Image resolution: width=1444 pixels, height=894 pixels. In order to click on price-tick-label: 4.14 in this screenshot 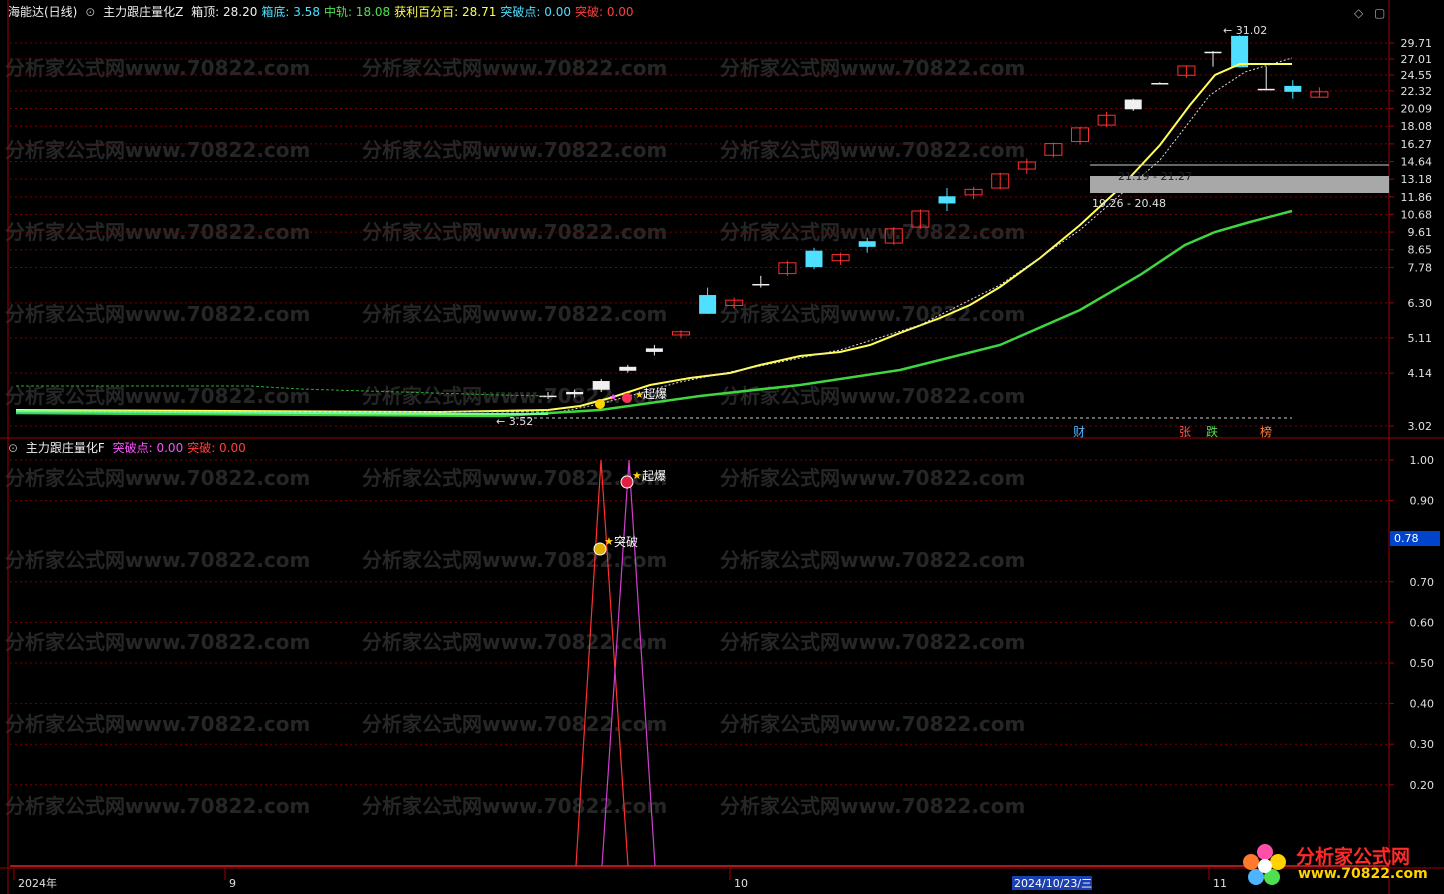, I will do `click(1420, 373)`.